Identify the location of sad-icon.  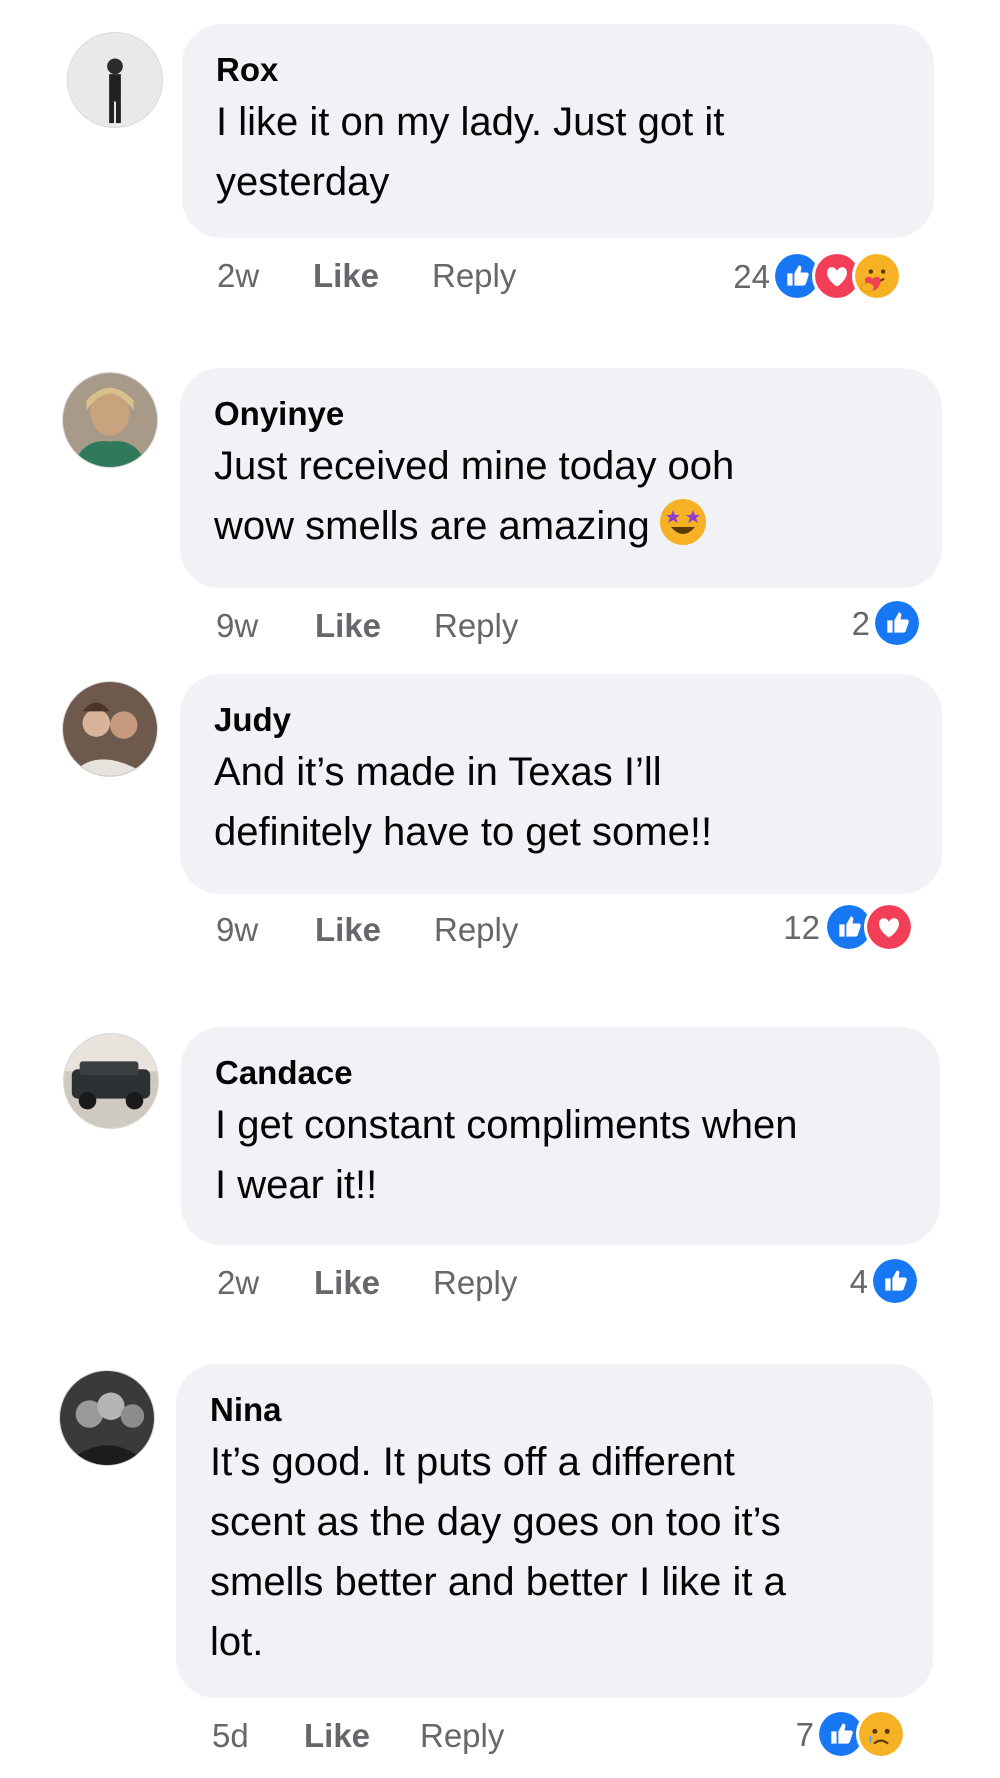
(881, 1734).